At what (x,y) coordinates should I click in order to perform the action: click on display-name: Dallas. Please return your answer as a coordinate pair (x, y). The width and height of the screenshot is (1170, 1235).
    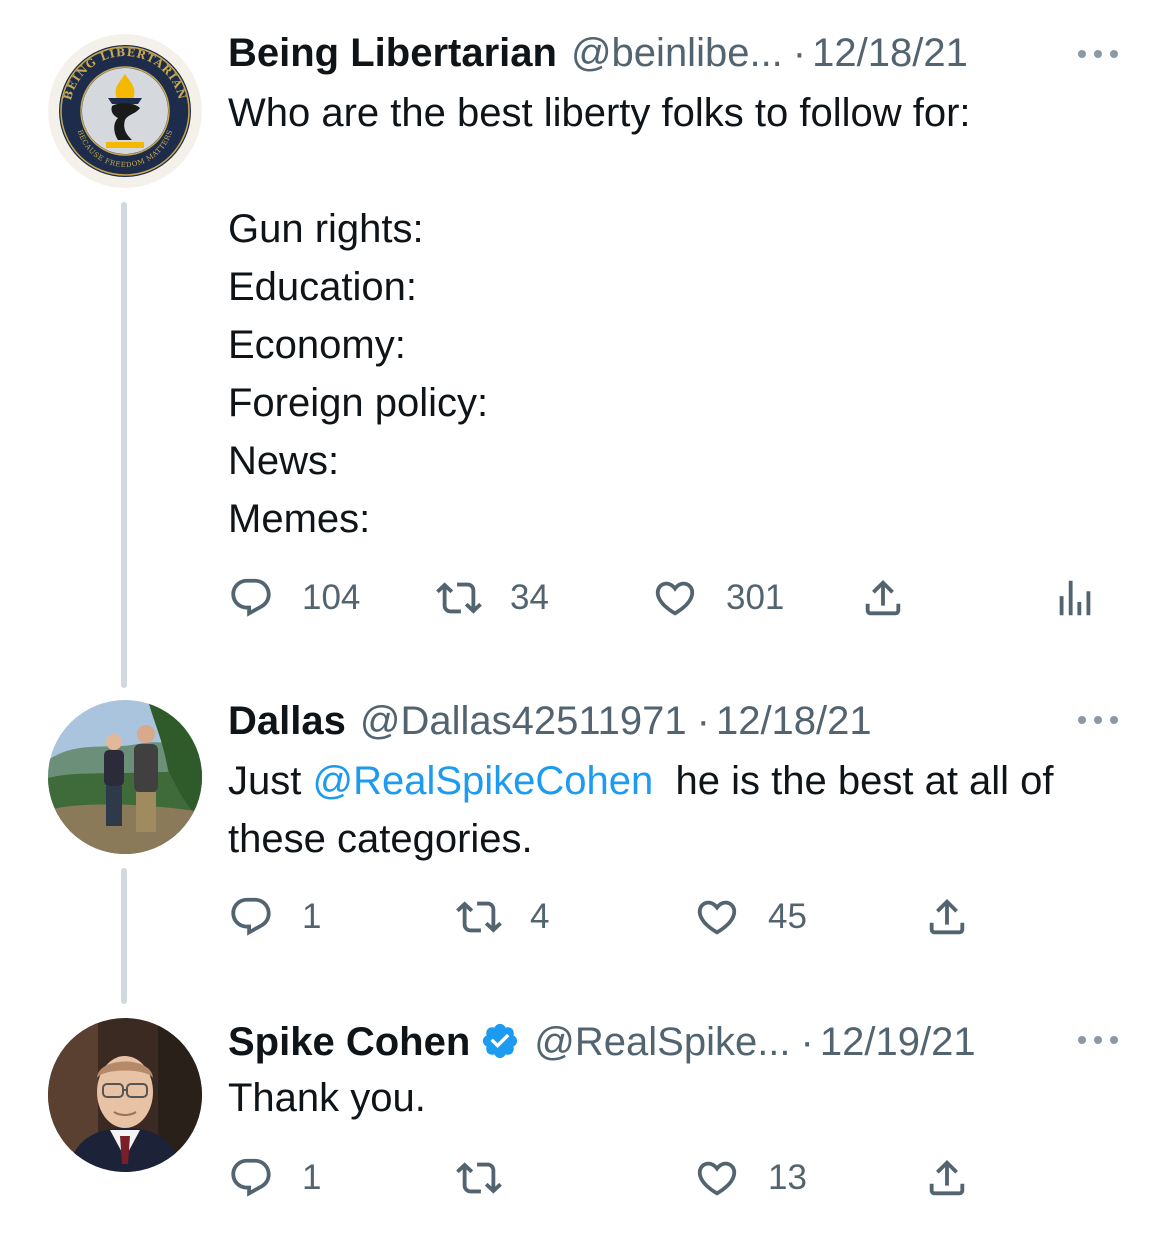
    Looking at the image, I should click on (287, 721).